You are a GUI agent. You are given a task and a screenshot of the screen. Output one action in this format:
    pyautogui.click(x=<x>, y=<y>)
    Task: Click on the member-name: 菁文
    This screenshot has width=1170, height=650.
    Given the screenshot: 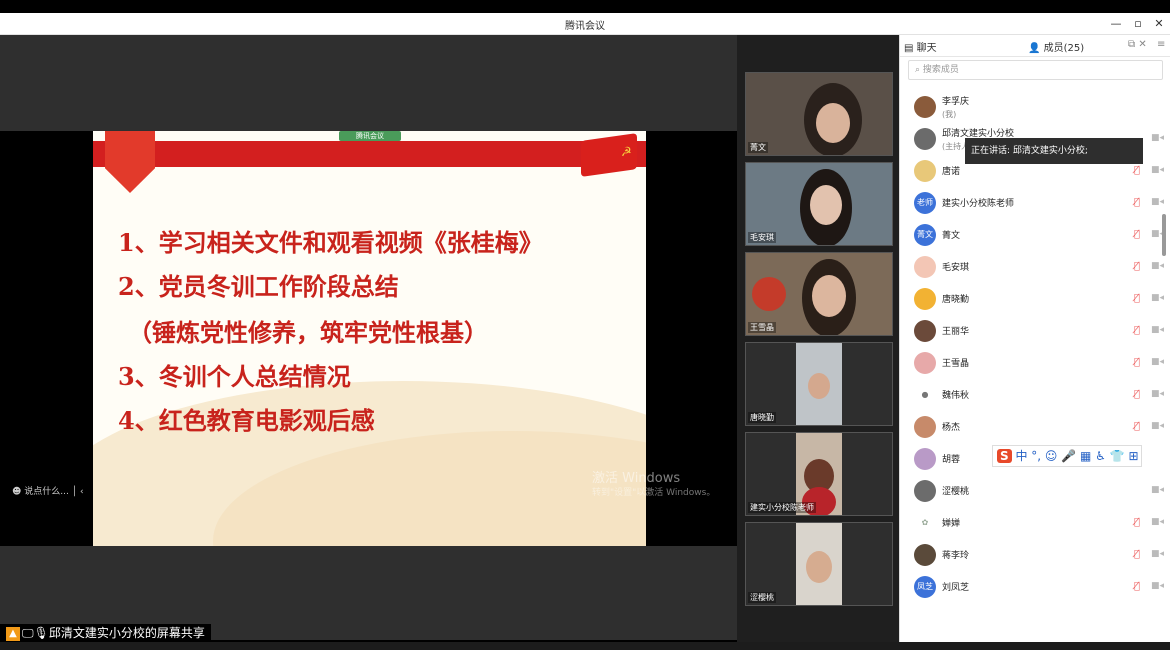 What is the action you would take?
    pyautogui.click(x=951, y=236)
    